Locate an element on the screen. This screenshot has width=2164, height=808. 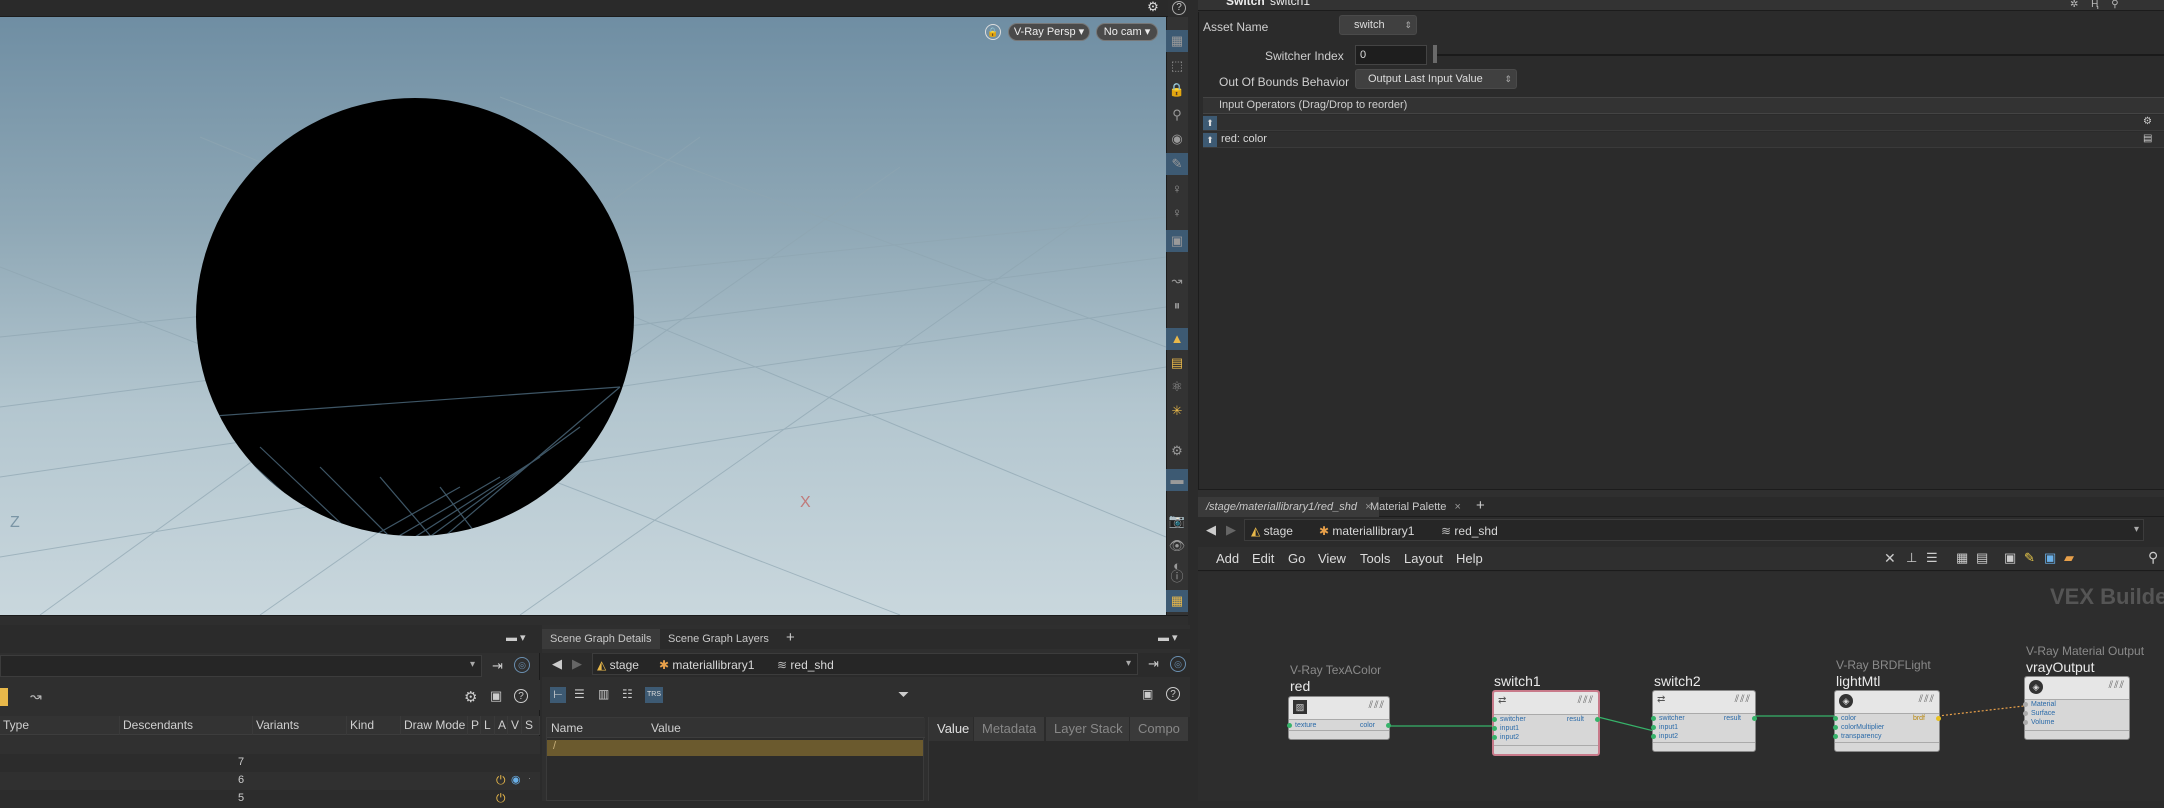
col-a: A is located at coordinates (501, 725).